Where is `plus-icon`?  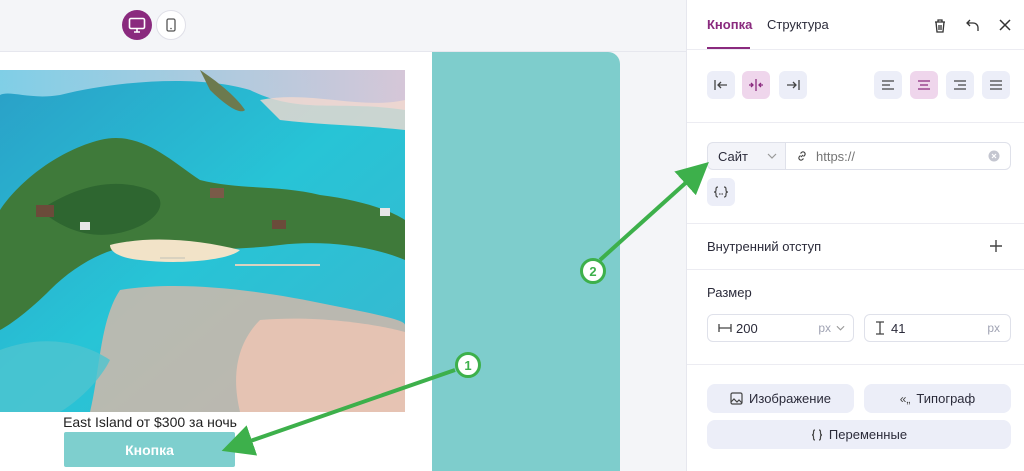 plus-icon is located at coordinates (996, 246).